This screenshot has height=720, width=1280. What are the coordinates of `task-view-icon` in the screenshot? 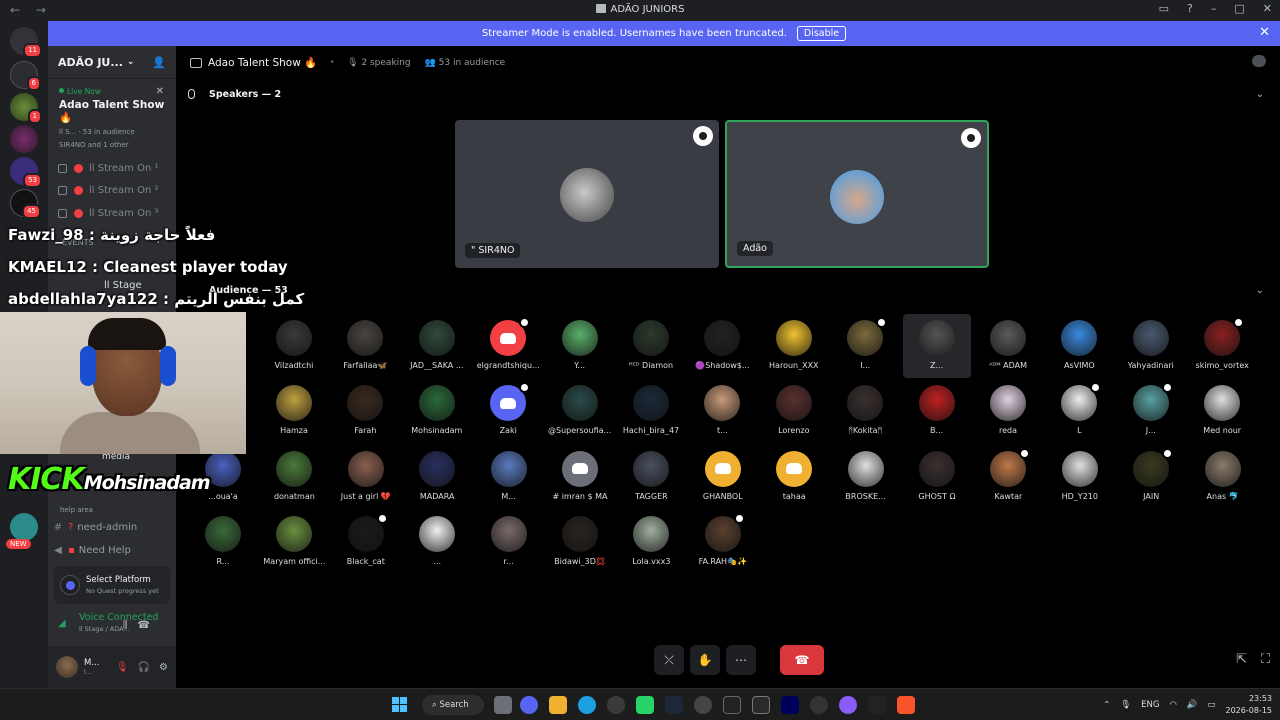 It's located at (503, 705).